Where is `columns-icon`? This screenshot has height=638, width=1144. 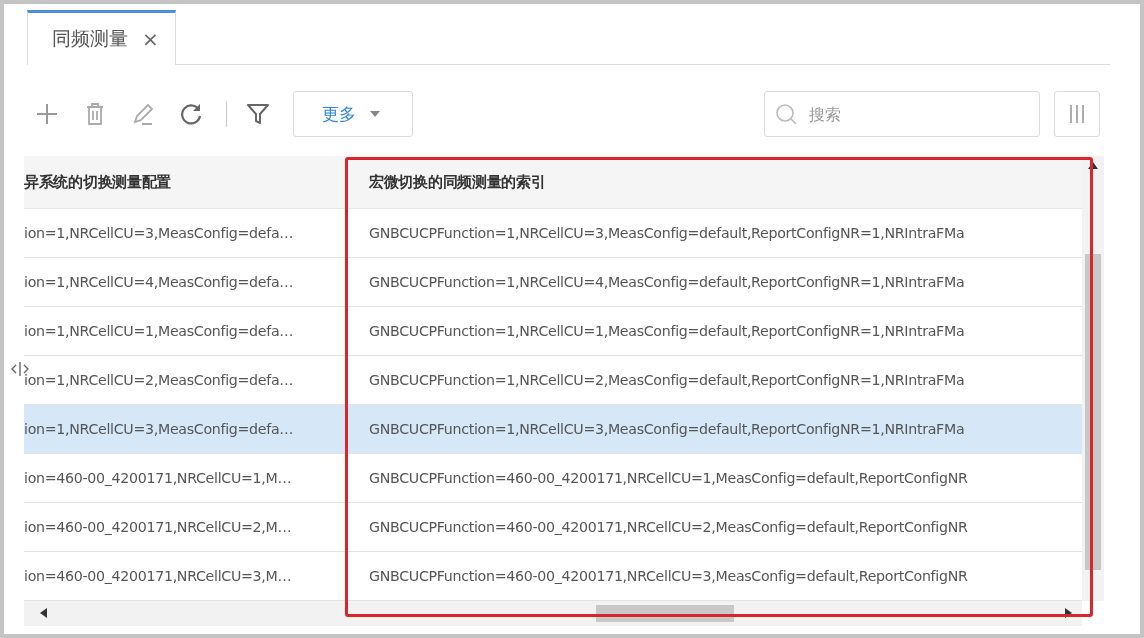
columns-icon is located at coordinates (1077, 114).